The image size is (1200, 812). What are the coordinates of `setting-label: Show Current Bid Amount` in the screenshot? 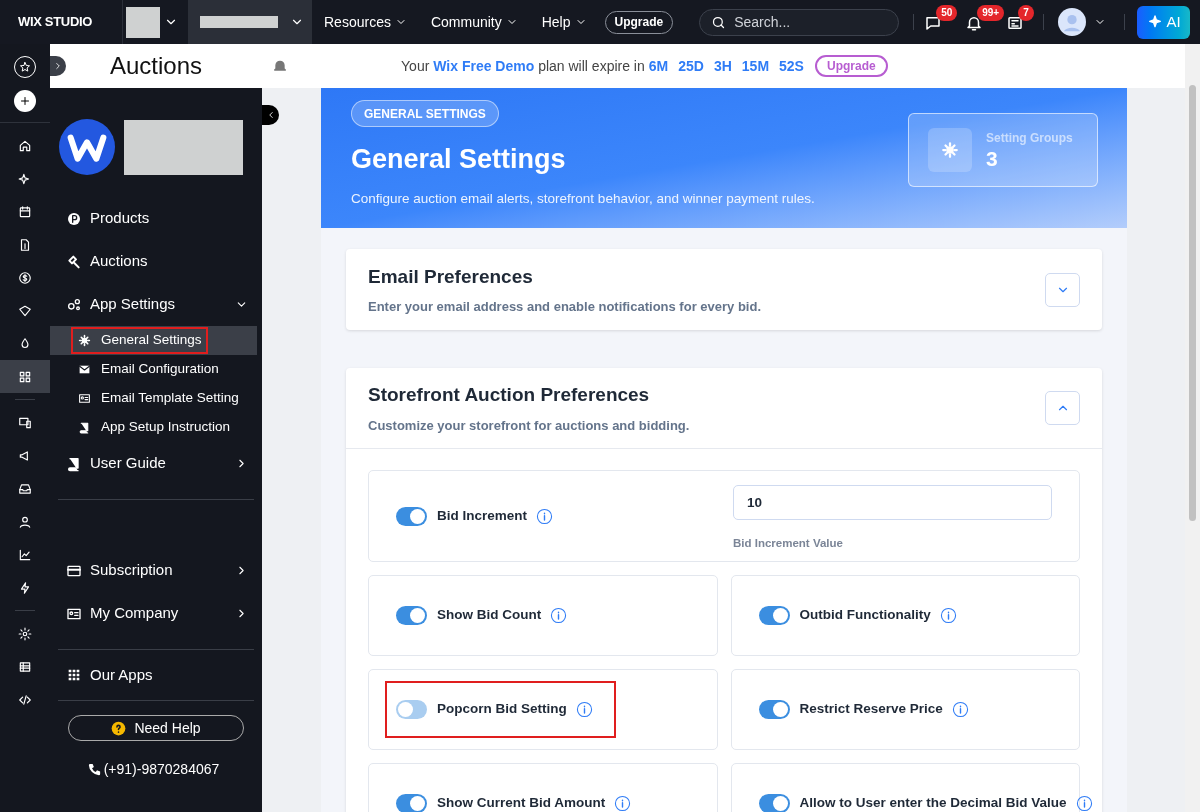 It's located at (521, 803).